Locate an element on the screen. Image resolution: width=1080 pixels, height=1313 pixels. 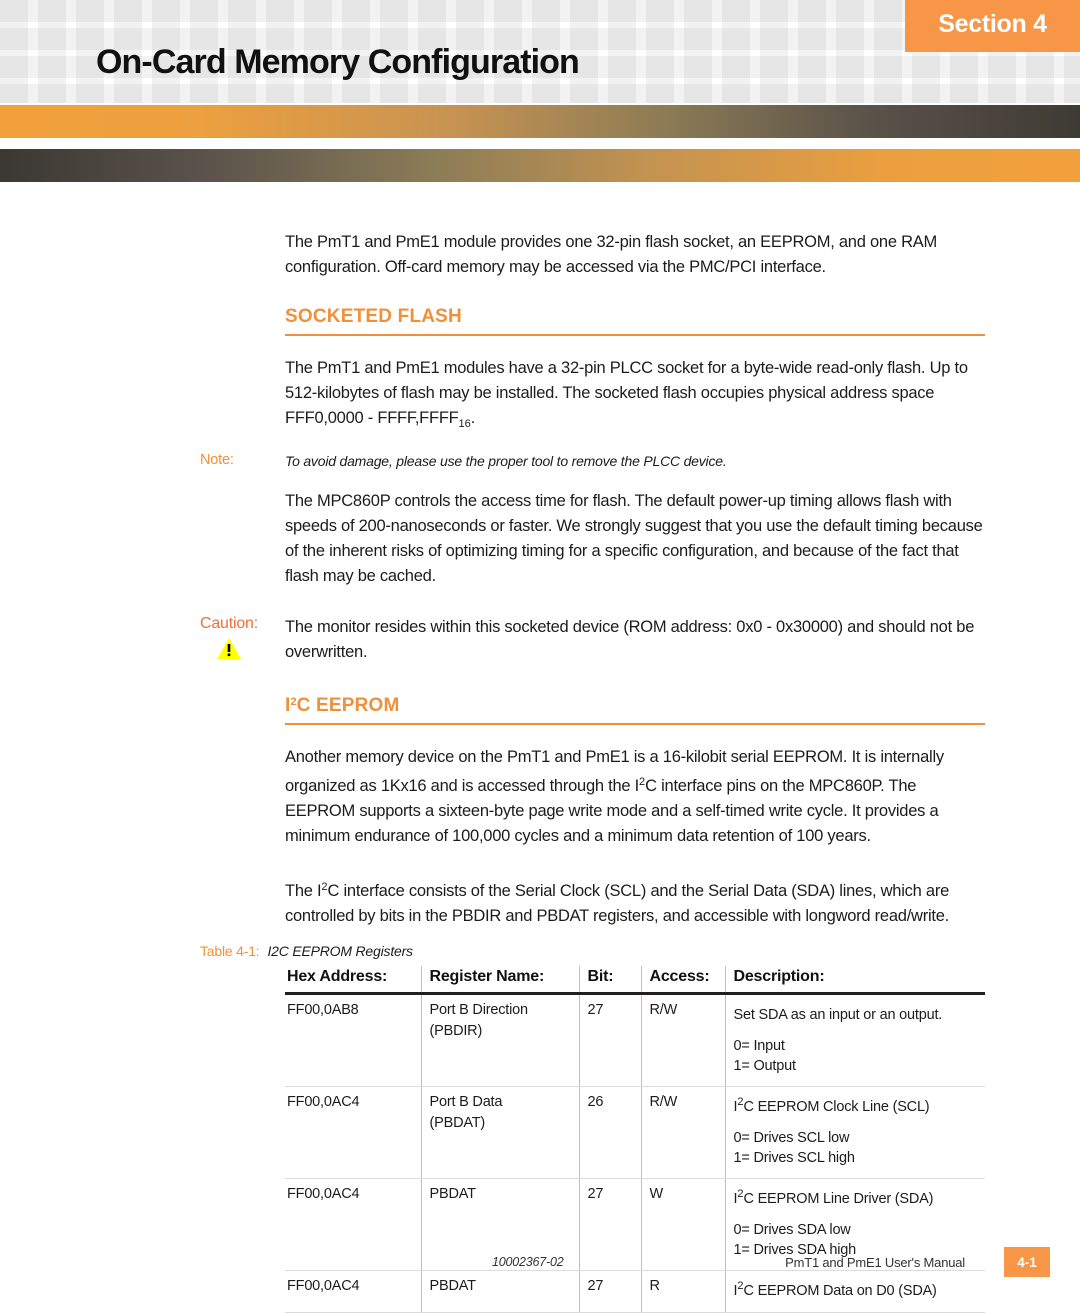
col-header-bit: Bit: is located at coordinates (609, 980).